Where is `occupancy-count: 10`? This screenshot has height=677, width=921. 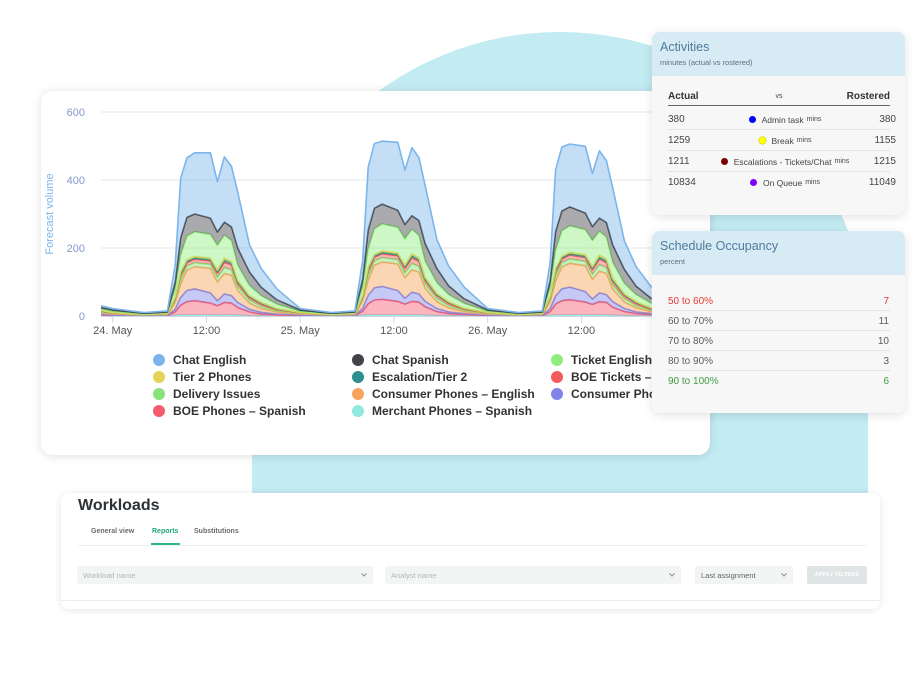 occupancy-count: 10 is located at coordinates (883, 341).